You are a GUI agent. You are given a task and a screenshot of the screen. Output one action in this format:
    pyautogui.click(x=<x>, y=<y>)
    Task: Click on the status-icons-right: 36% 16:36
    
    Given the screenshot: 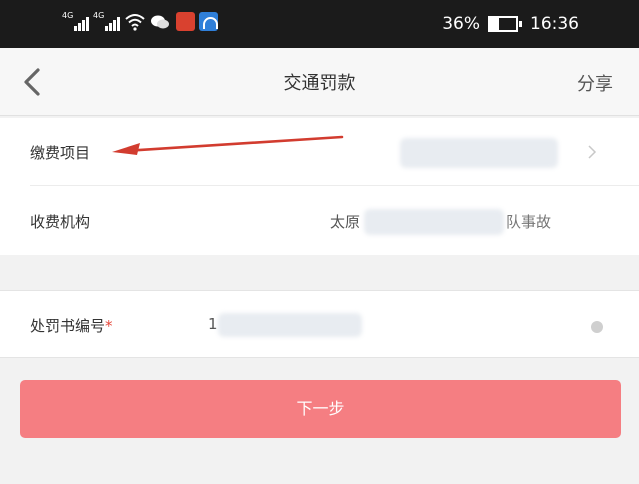 What is the action you would take?
    pyautogui.click(x=510, y=24)
    